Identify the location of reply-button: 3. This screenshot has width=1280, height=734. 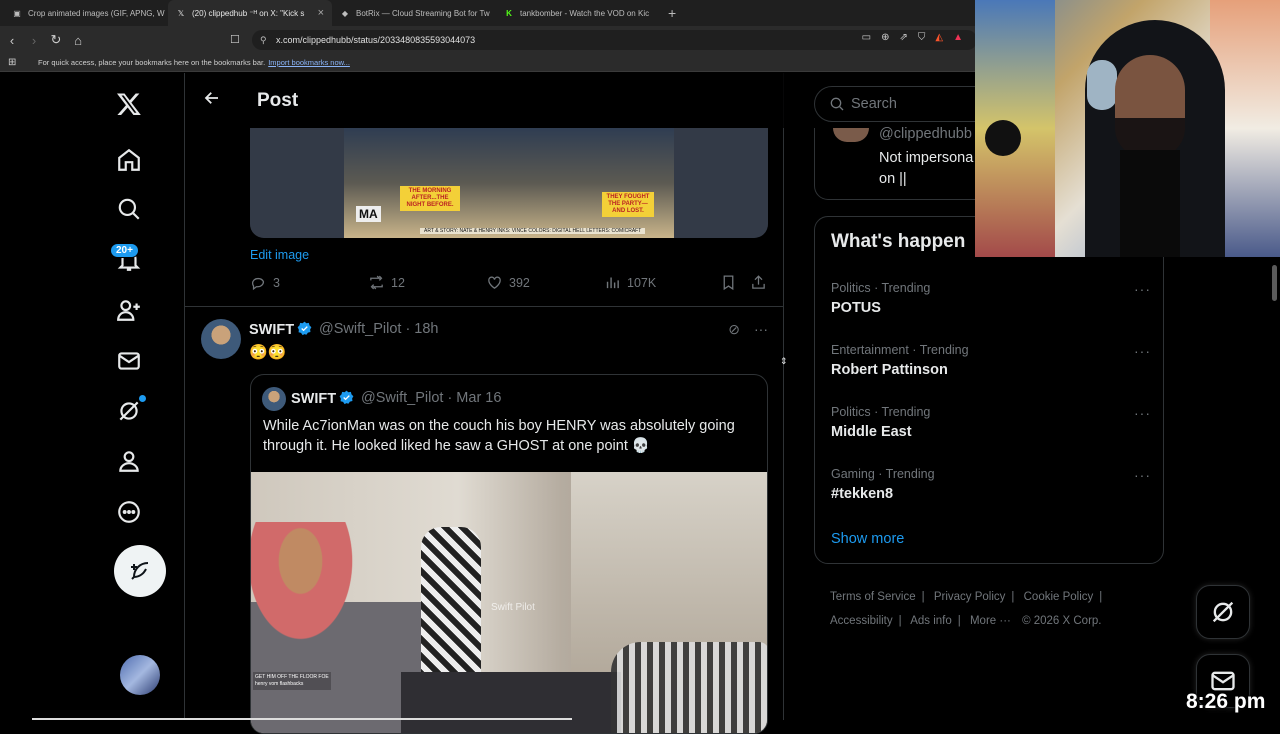
(265, 282).